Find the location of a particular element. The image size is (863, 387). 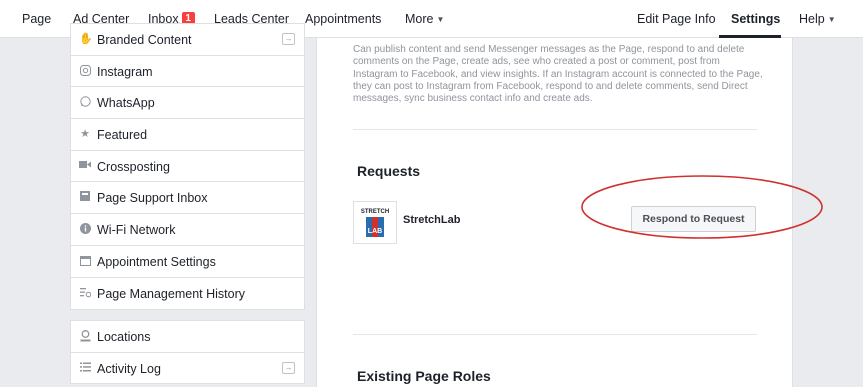

sidebar-item-label: Activity Log is located at coordinates (129, 368).